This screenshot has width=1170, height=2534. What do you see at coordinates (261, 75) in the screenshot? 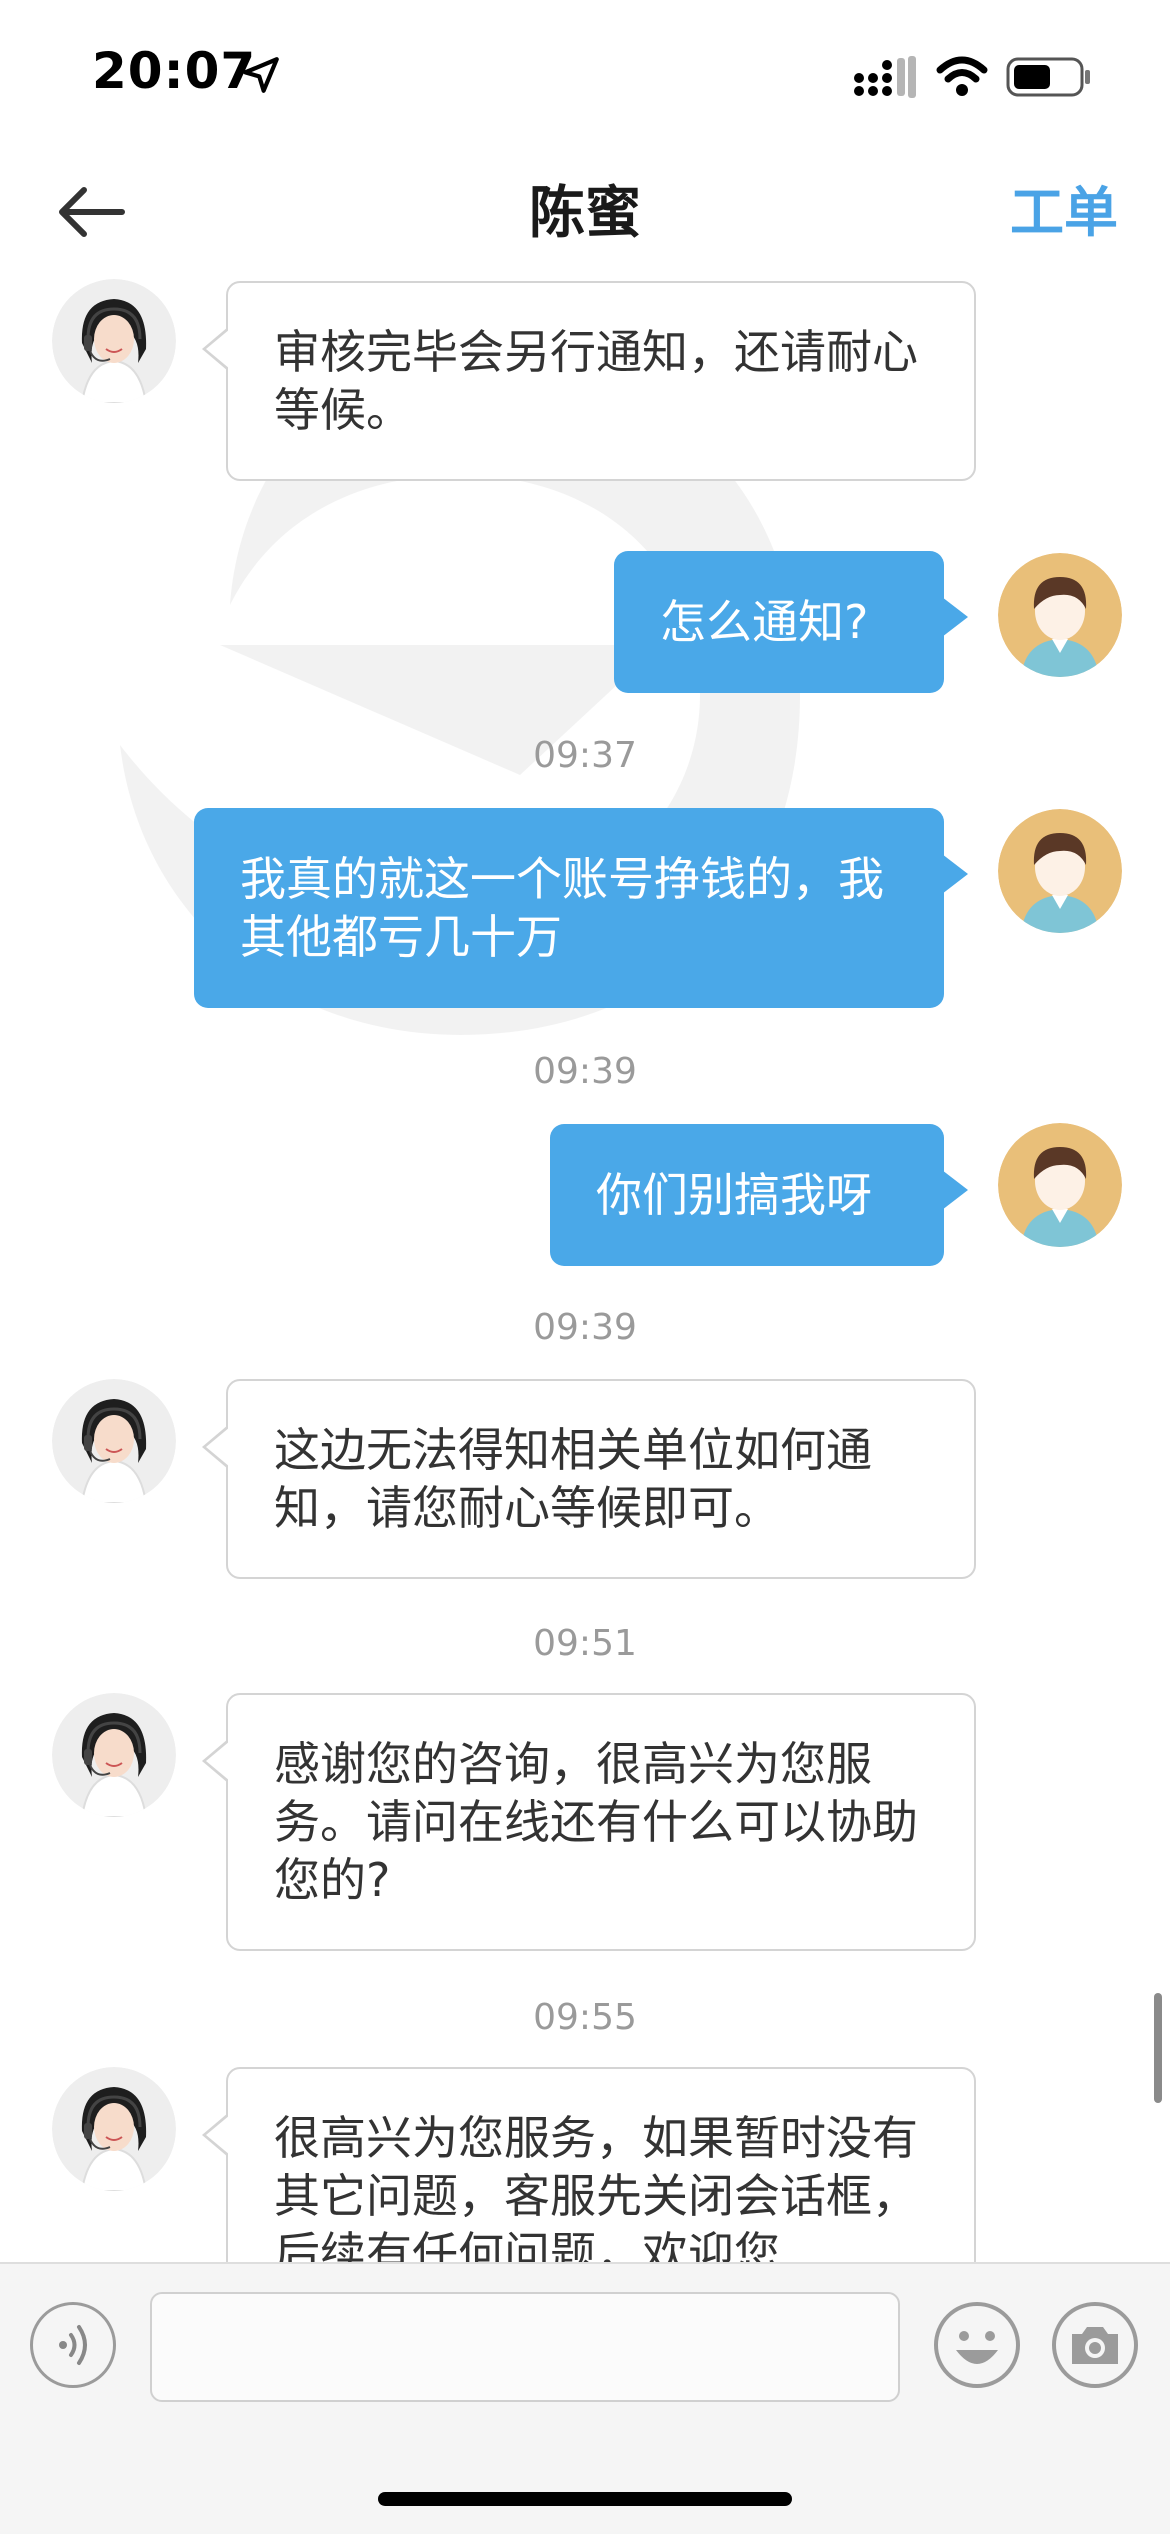
I see `location-arrow-icon` at bounding box center [261, 75].